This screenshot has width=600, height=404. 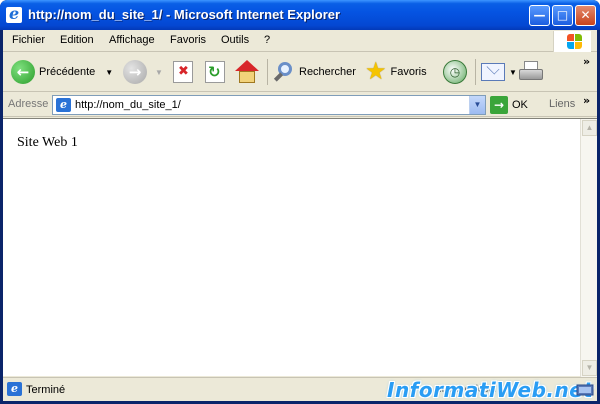 What do you see at coordinates (67, 72) in the screenshot?
I see `back-label: Précédente` at bounding box center [67, 72].